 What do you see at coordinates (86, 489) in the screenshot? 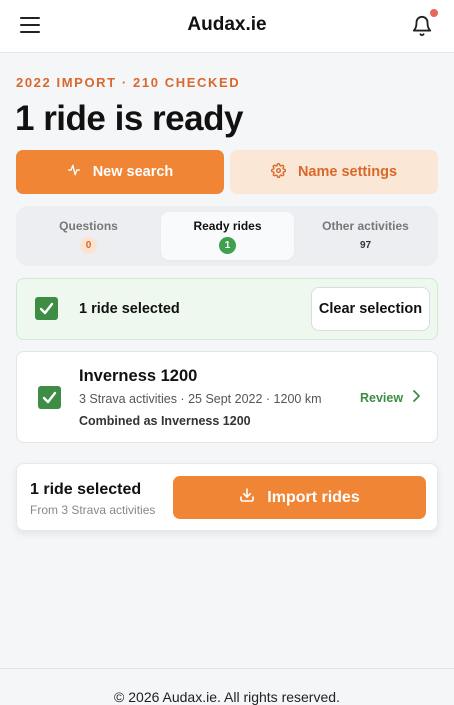
I see `import-panel-title: 1 ride selected` at bounding box center [86, 489].